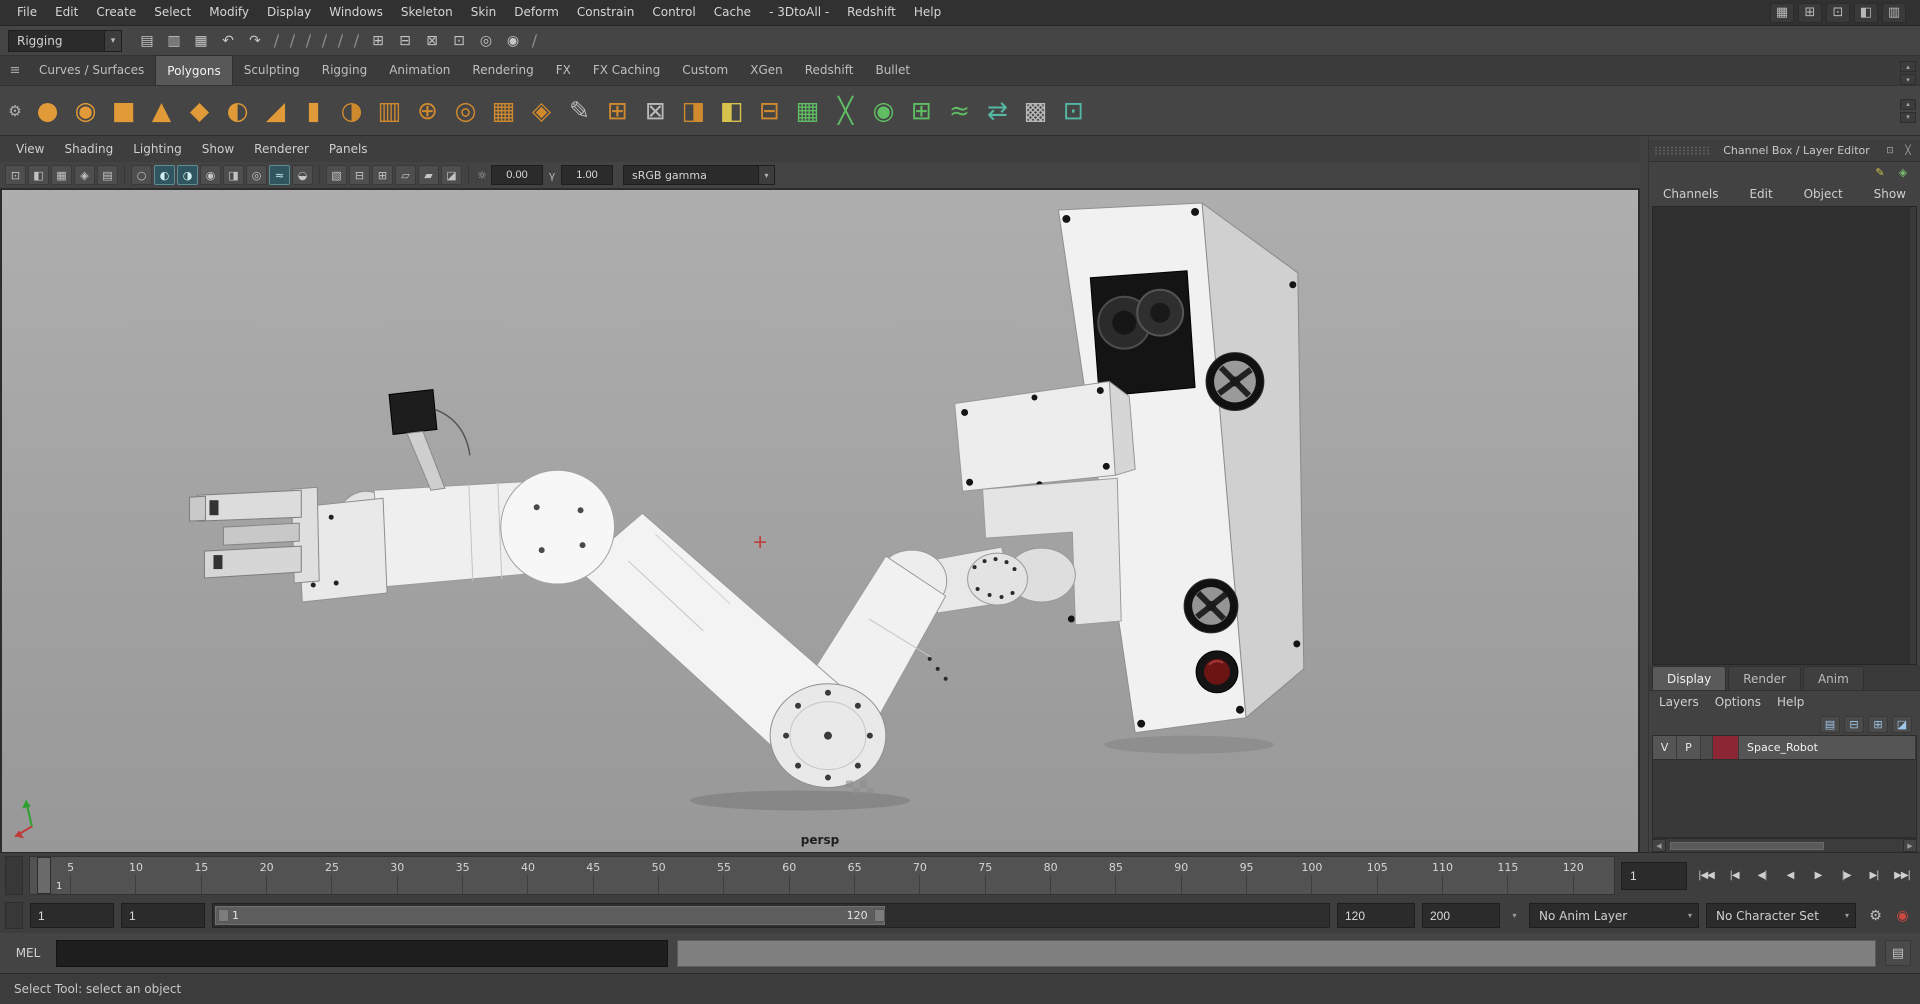 The width and height of the screenshot is (1920, 1004). Describe the element at coordinates (617, 111) in the screenshot. I see `extrude-icon: ⊞` at that location.